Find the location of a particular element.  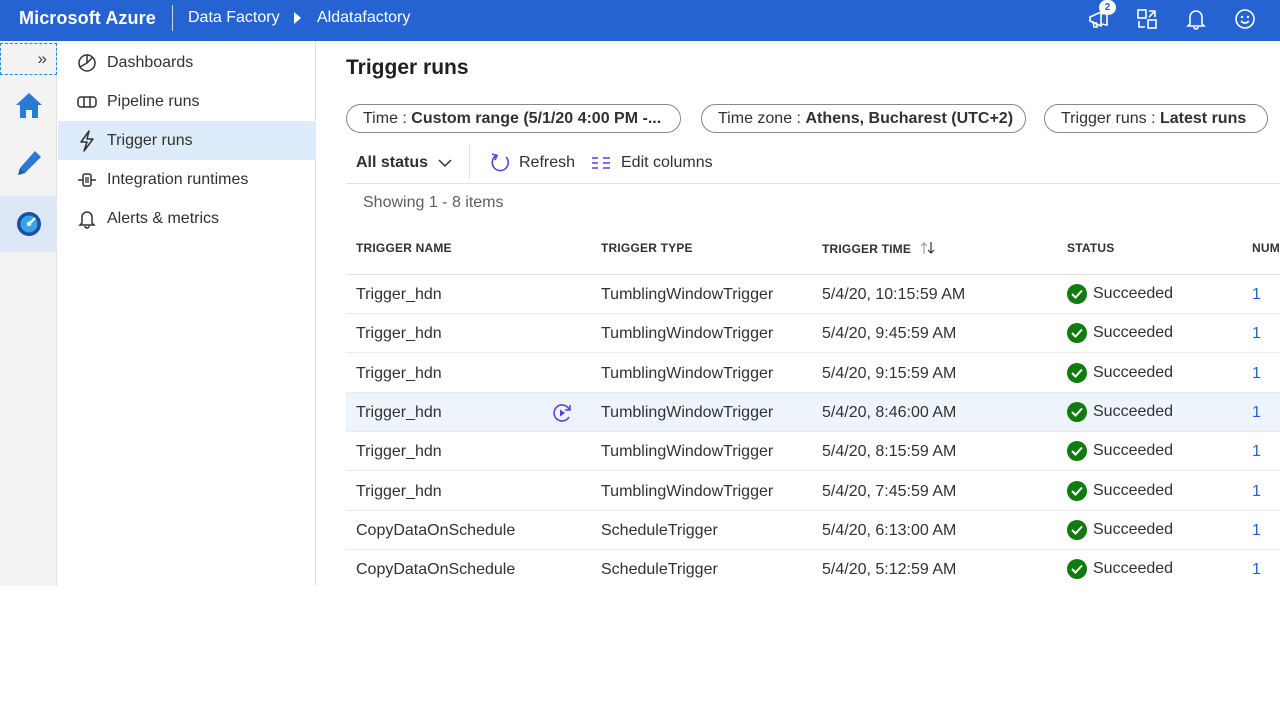

rail-home is located at coordinates (28, 105).